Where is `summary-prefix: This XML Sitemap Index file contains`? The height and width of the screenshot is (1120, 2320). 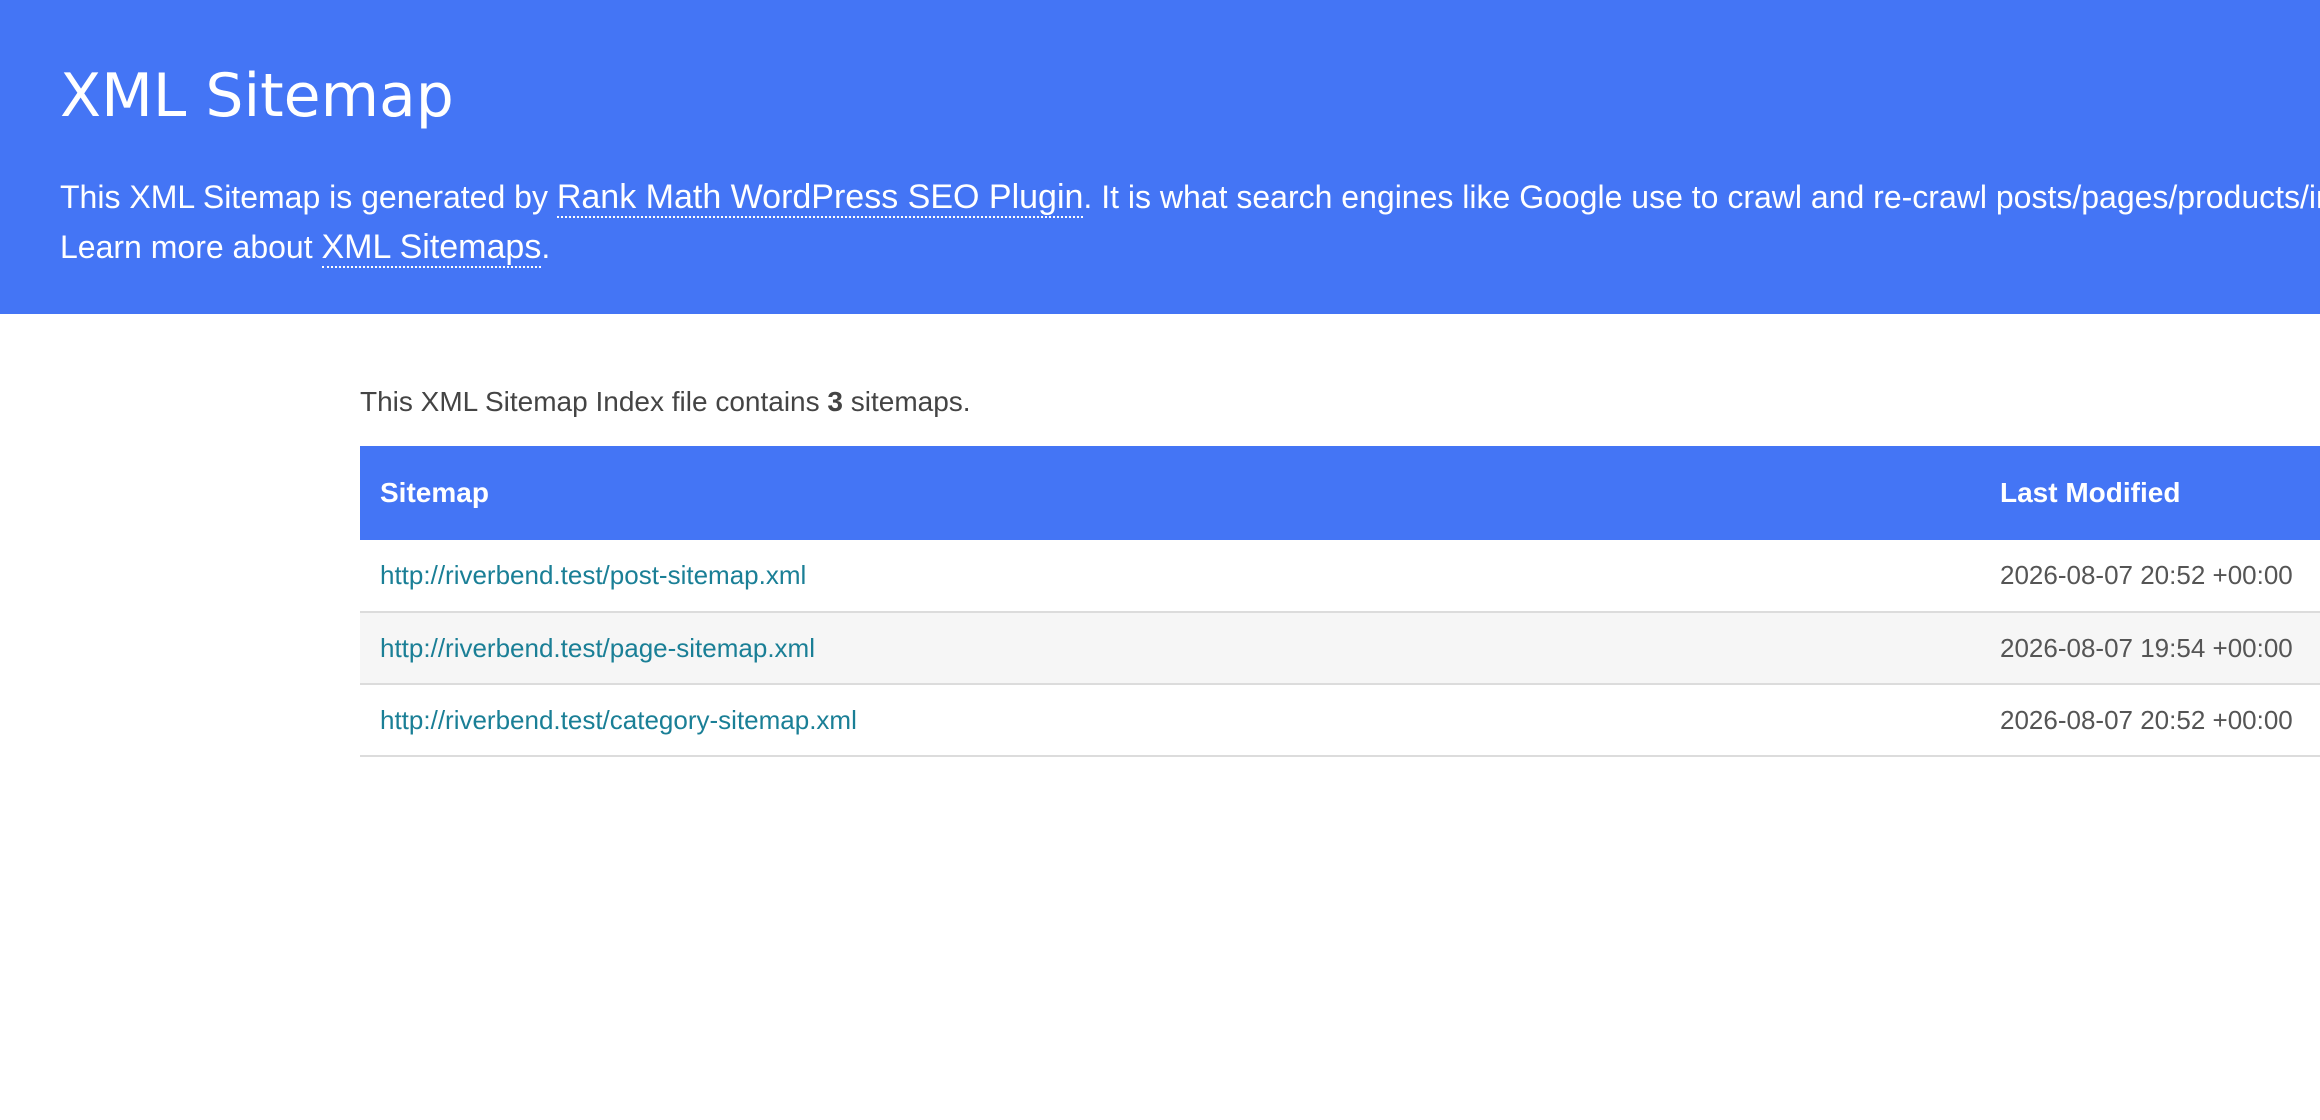 summary-prefix: This XML Sitemap Index file contains is located at coordinates (594, 401).